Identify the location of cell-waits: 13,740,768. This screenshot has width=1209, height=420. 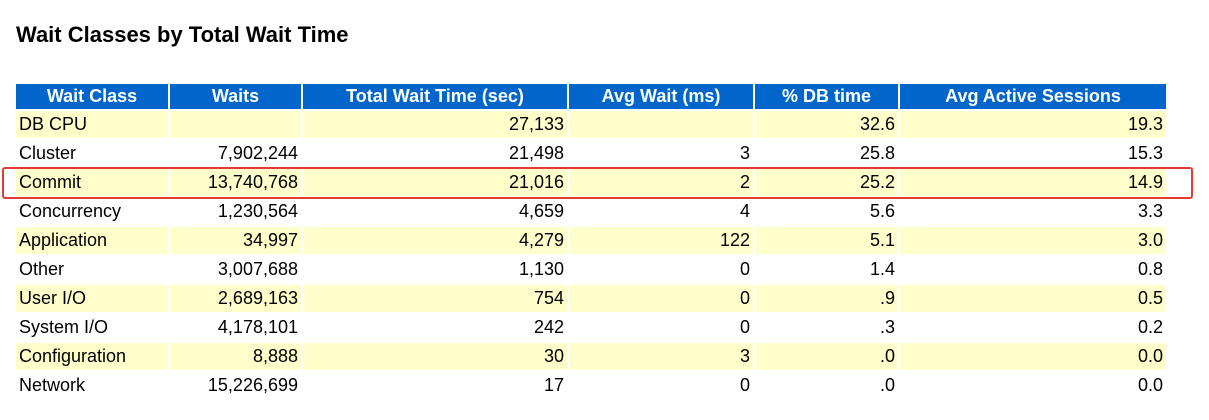
(235, 182).